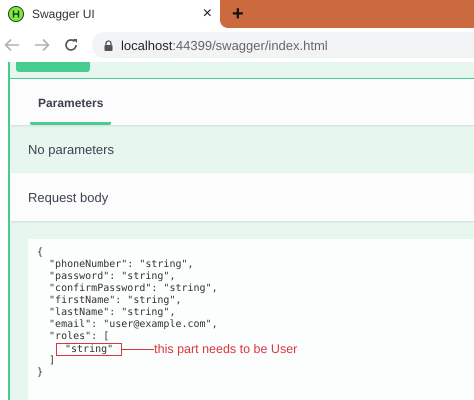 The height and width of the screenshot is (400, 474). Describe the element at coordinates (207, 14) in the screenshot. I see `close-tab-button: ×` at that location.